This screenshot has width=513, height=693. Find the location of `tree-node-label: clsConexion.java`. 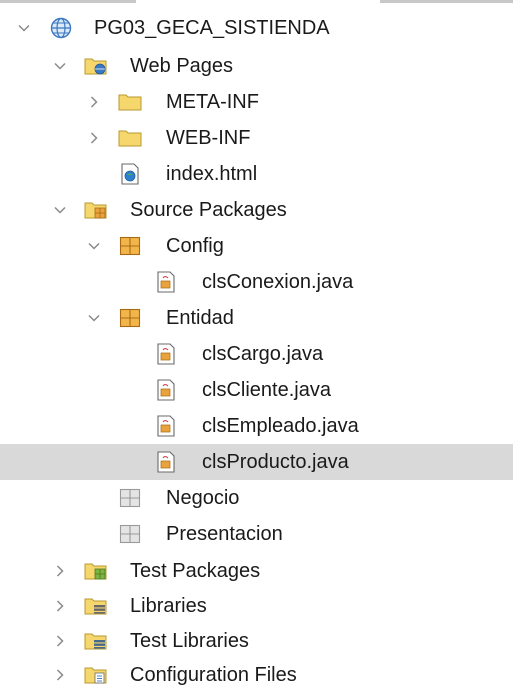

tree-node-label: clsConexion.java is located at coordinates (278, 282).